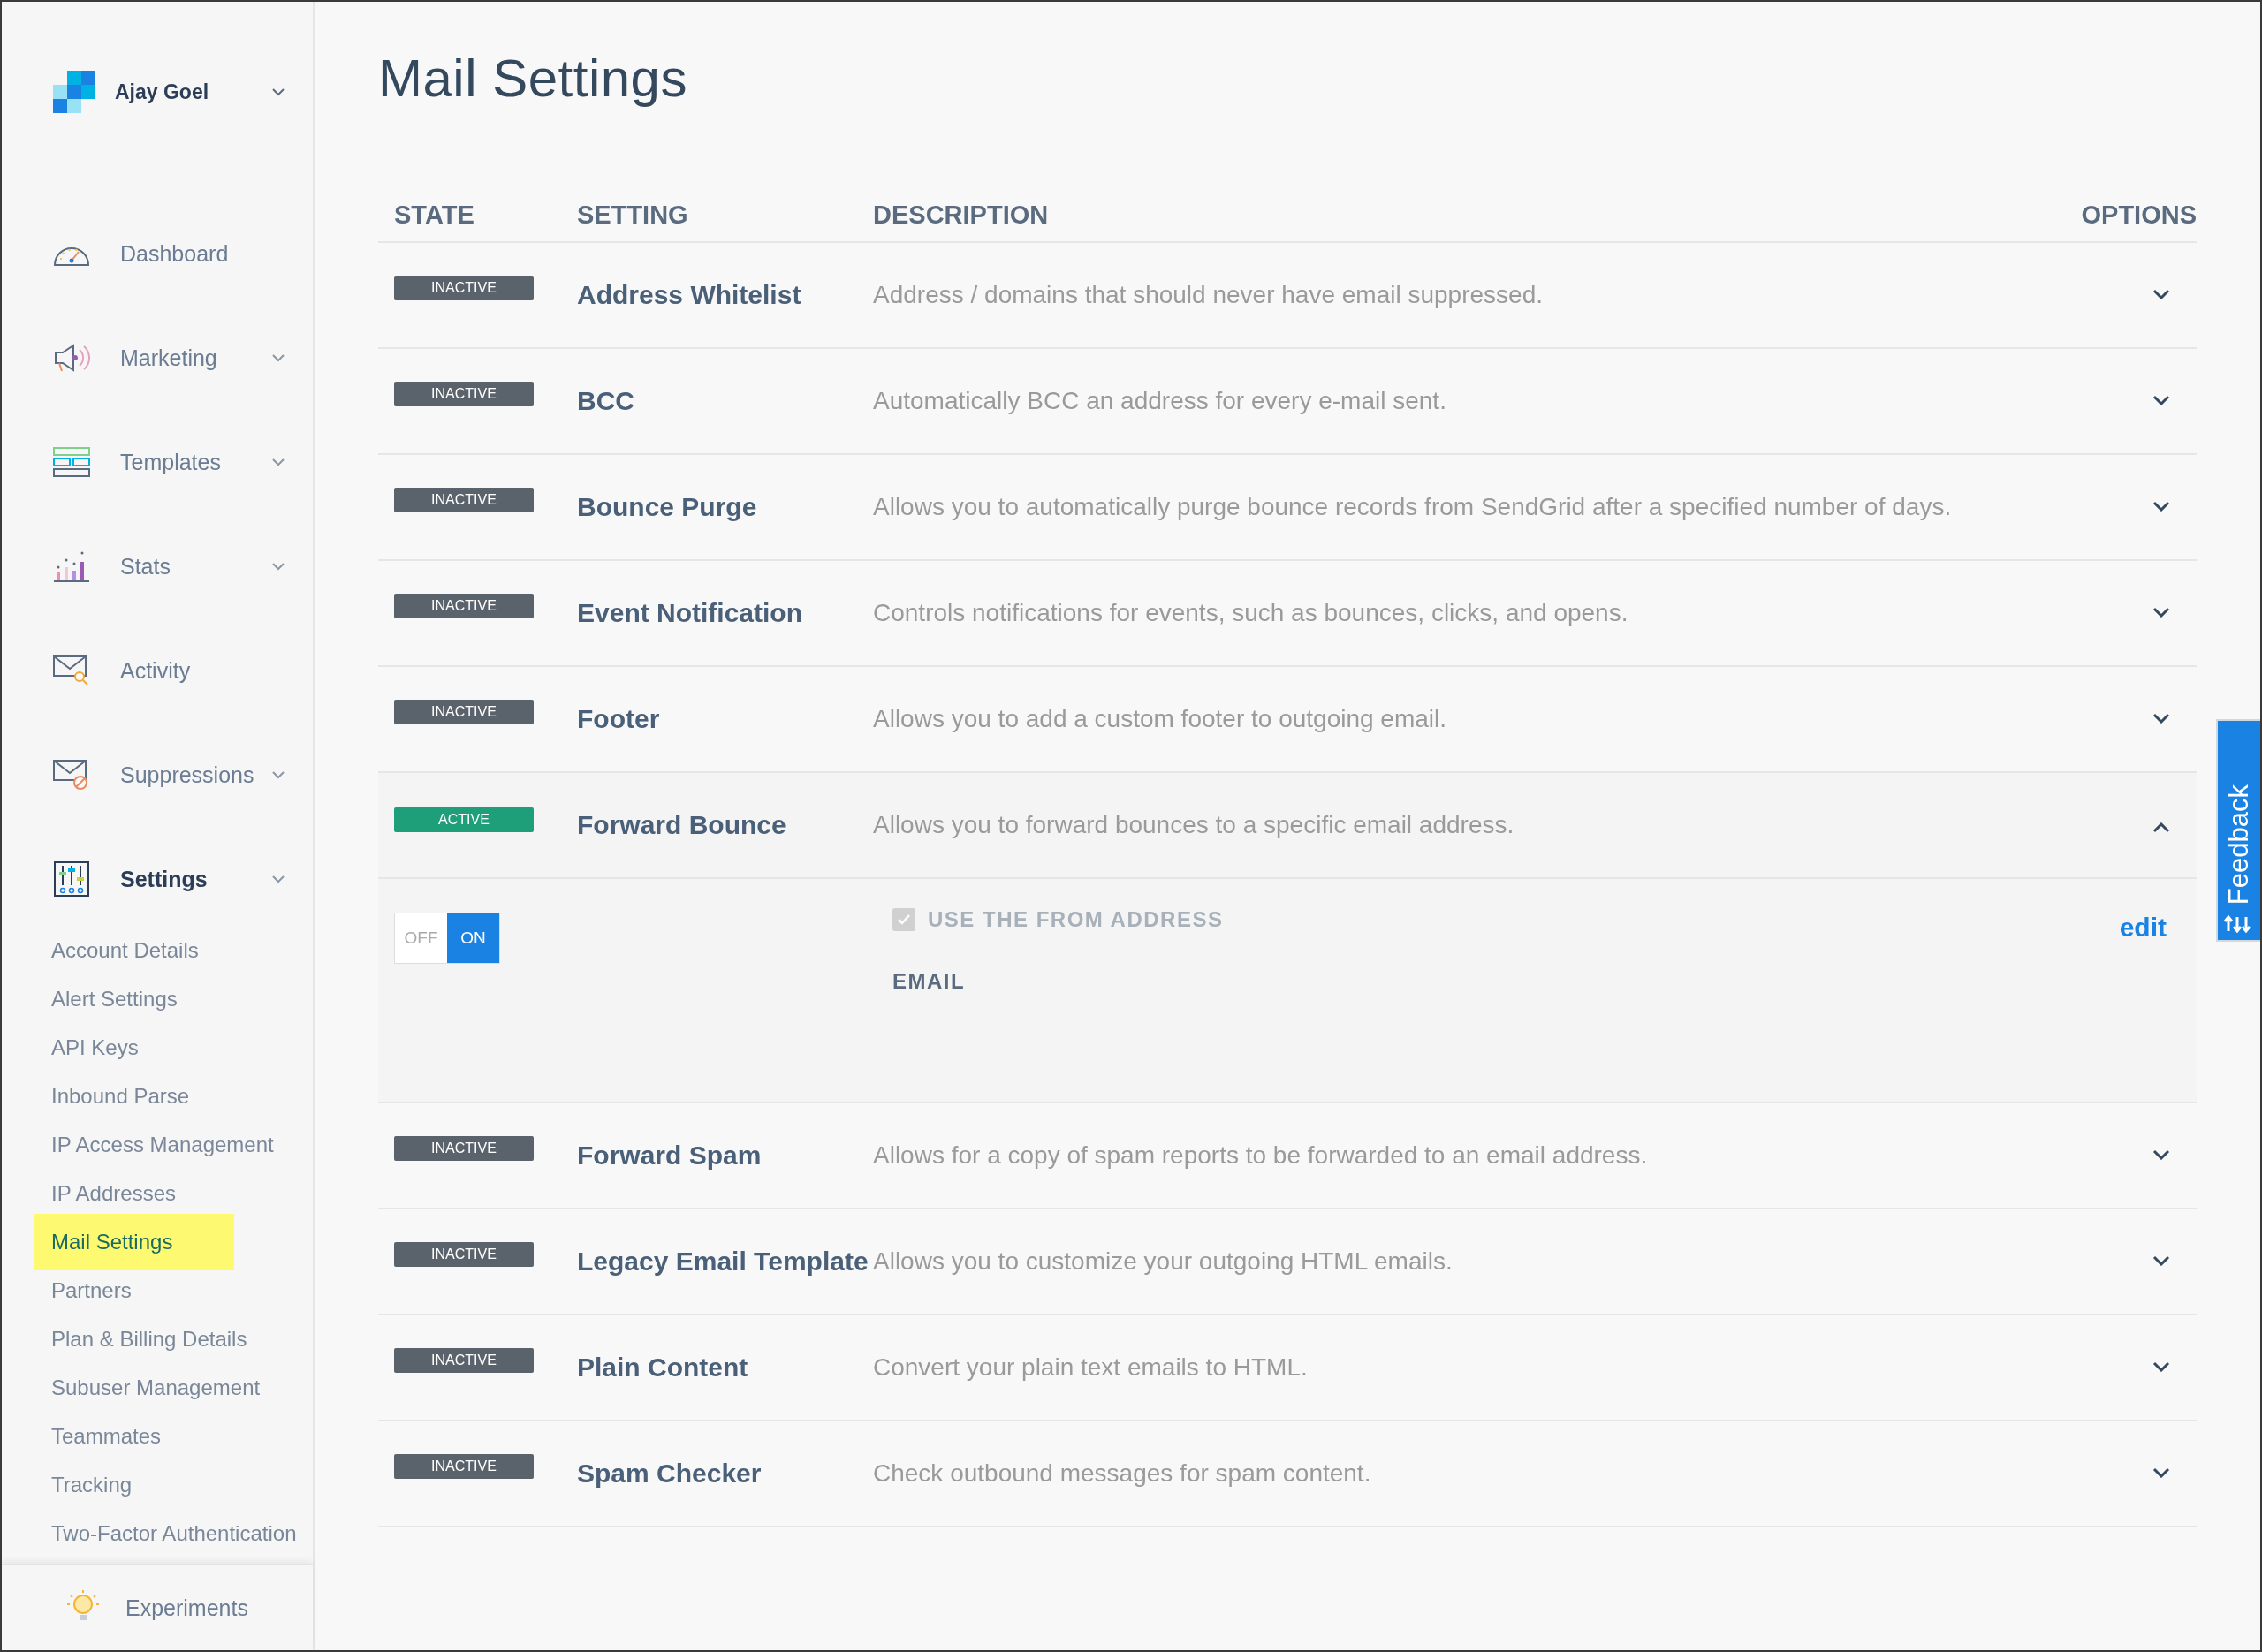 The image size is (2262, 1652). I want to click on column-header: DESCRIPTION, so click(961, 215).